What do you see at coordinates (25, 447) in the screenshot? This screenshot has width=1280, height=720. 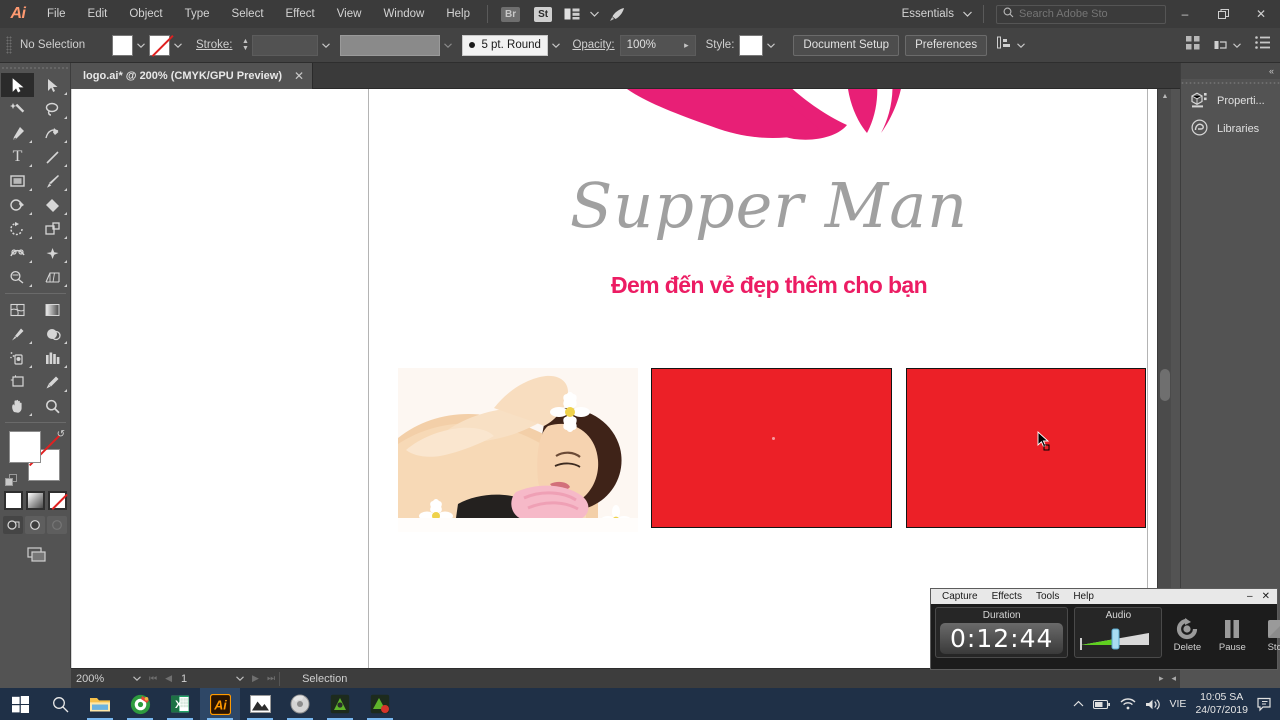 I see `fill-color-control` at bounding box center [25, 447].